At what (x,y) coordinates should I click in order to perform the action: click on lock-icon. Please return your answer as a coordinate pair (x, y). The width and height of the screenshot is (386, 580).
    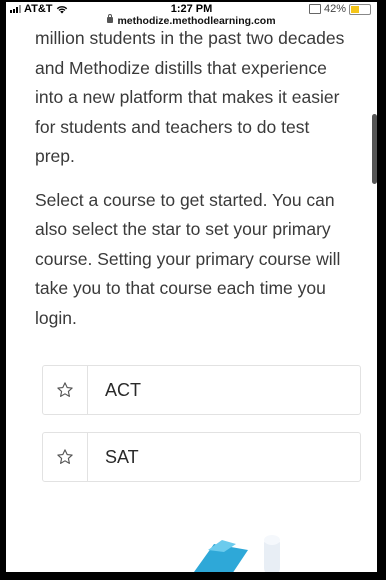
    Looking at the image, I should click on (110, 18).